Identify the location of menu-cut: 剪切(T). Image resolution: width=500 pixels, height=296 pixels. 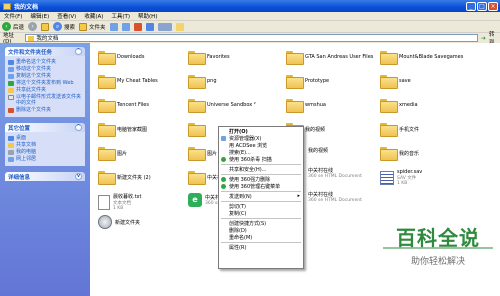
(261, 206).